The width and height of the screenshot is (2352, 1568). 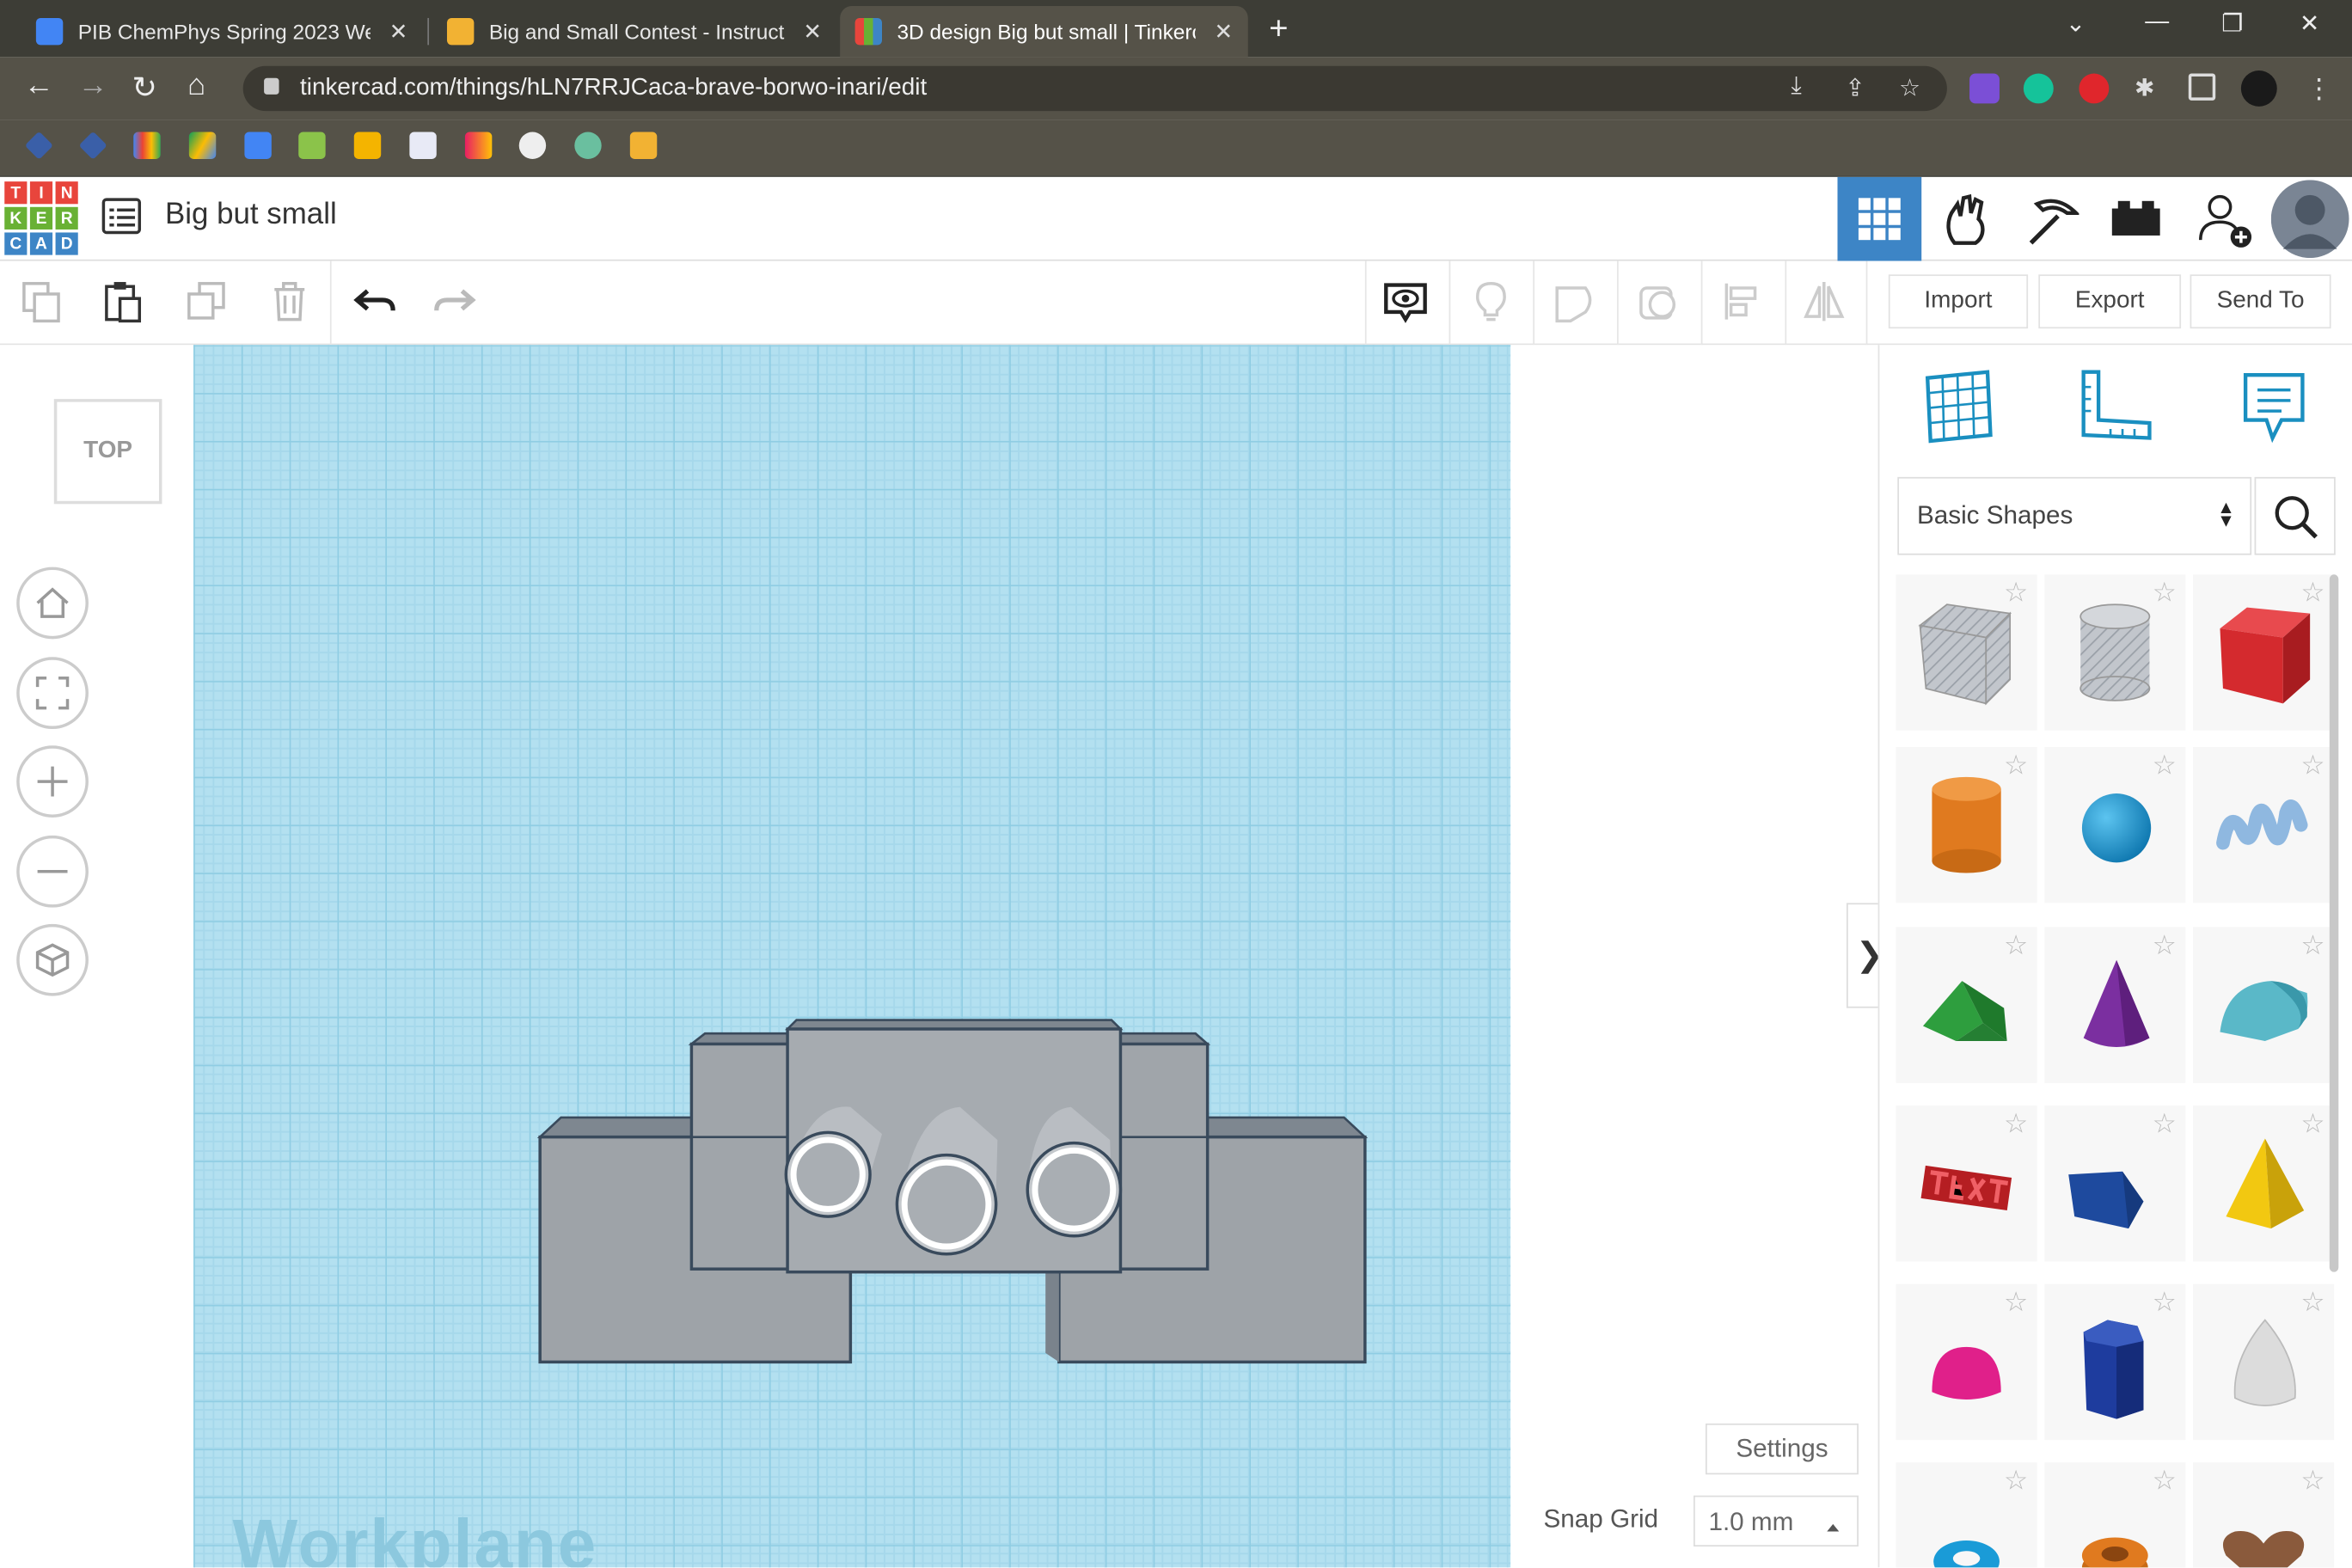 I want to click on codeblocks-button, so click(x=1968, y=219).